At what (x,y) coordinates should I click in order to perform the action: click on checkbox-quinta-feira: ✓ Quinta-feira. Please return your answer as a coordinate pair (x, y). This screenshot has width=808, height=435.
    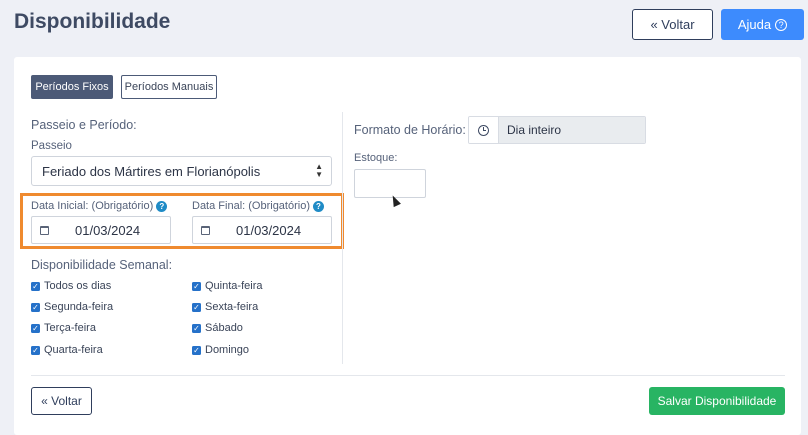
    Looking at the image, I should click on (227, 286).